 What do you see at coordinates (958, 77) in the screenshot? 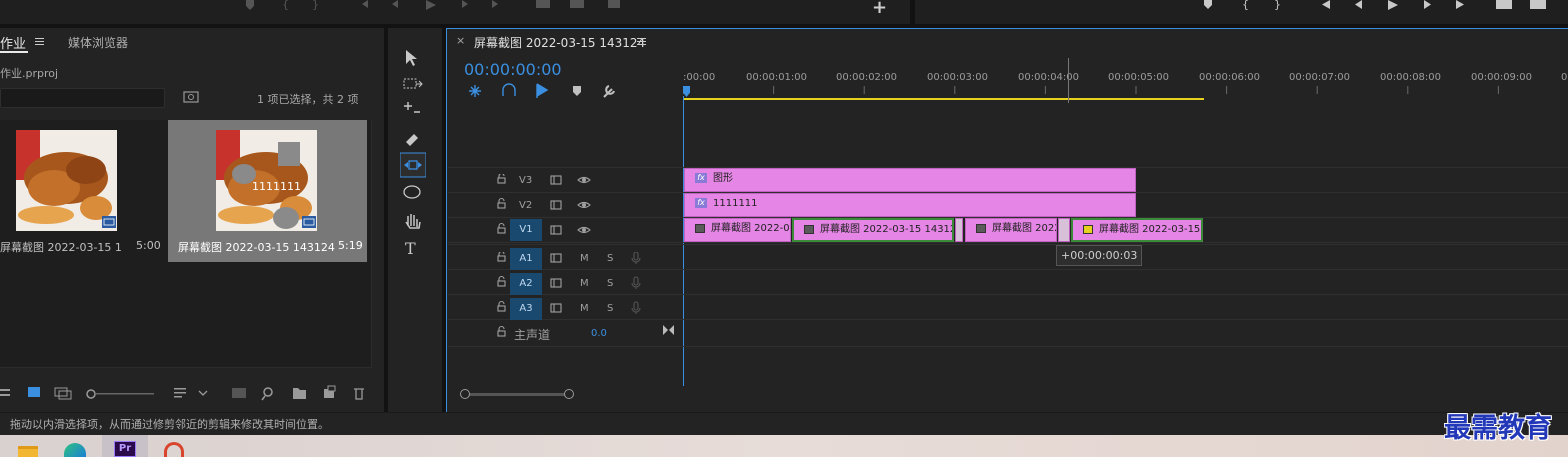
I see `ruler-label: 00:00:03:00` at bounding box center [958, 77].